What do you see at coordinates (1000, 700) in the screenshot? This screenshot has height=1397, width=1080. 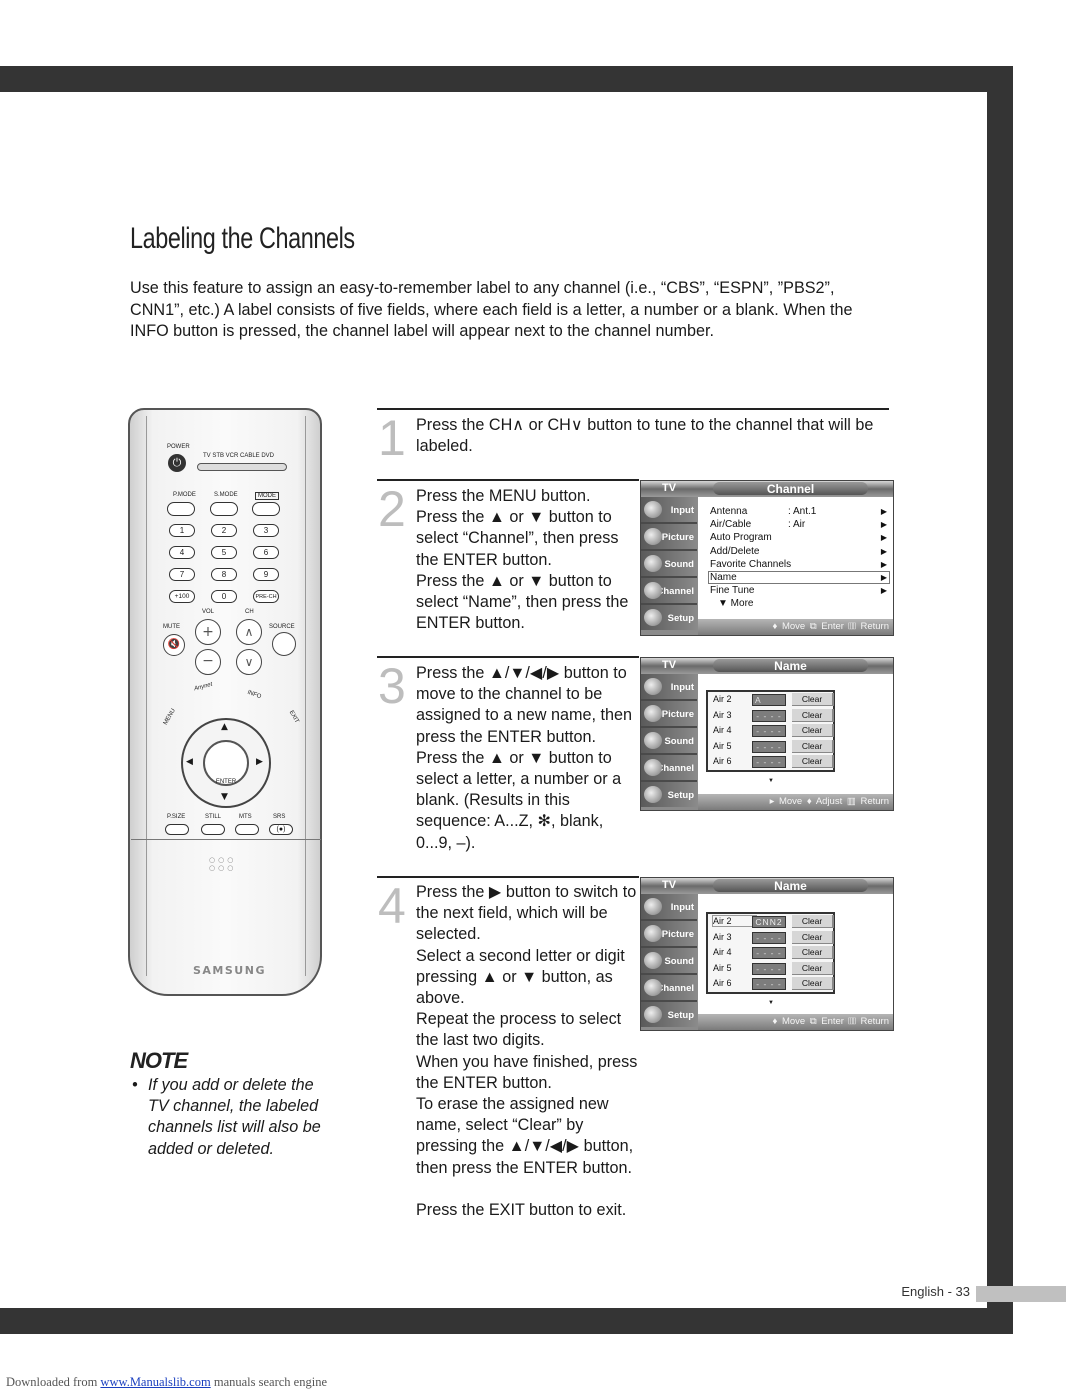 I see `page-frame-right` at bounding box center [1000, 700].